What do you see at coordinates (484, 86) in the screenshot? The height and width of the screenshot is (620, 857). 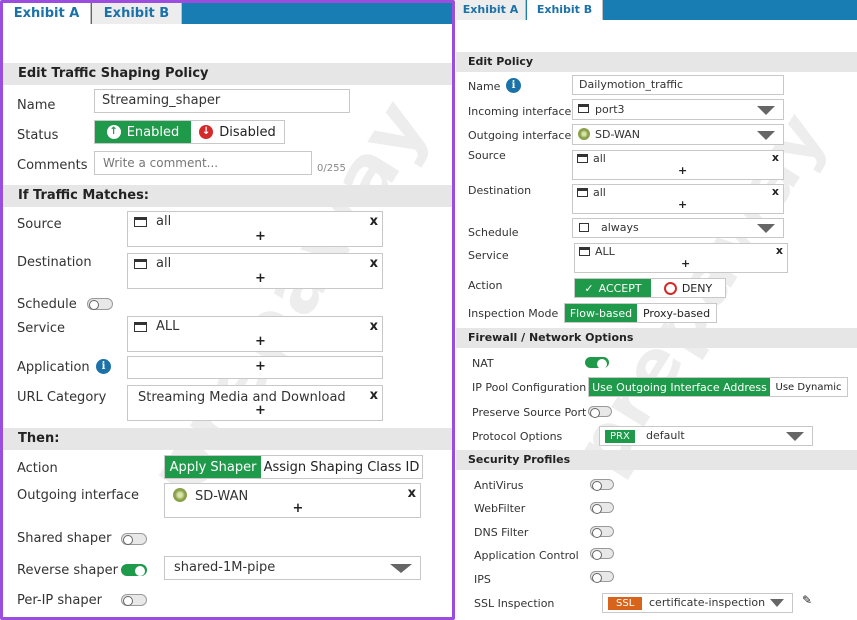 I see `name-label: Name` at bounding box center [484, 86].